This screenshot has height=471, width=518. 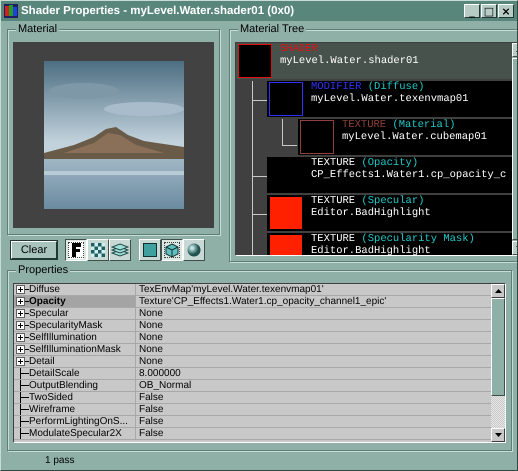 What do you see at coordinates (48, 313) in the screenshot?
I see `property-name: Specular` at bounding box center [48, 313].